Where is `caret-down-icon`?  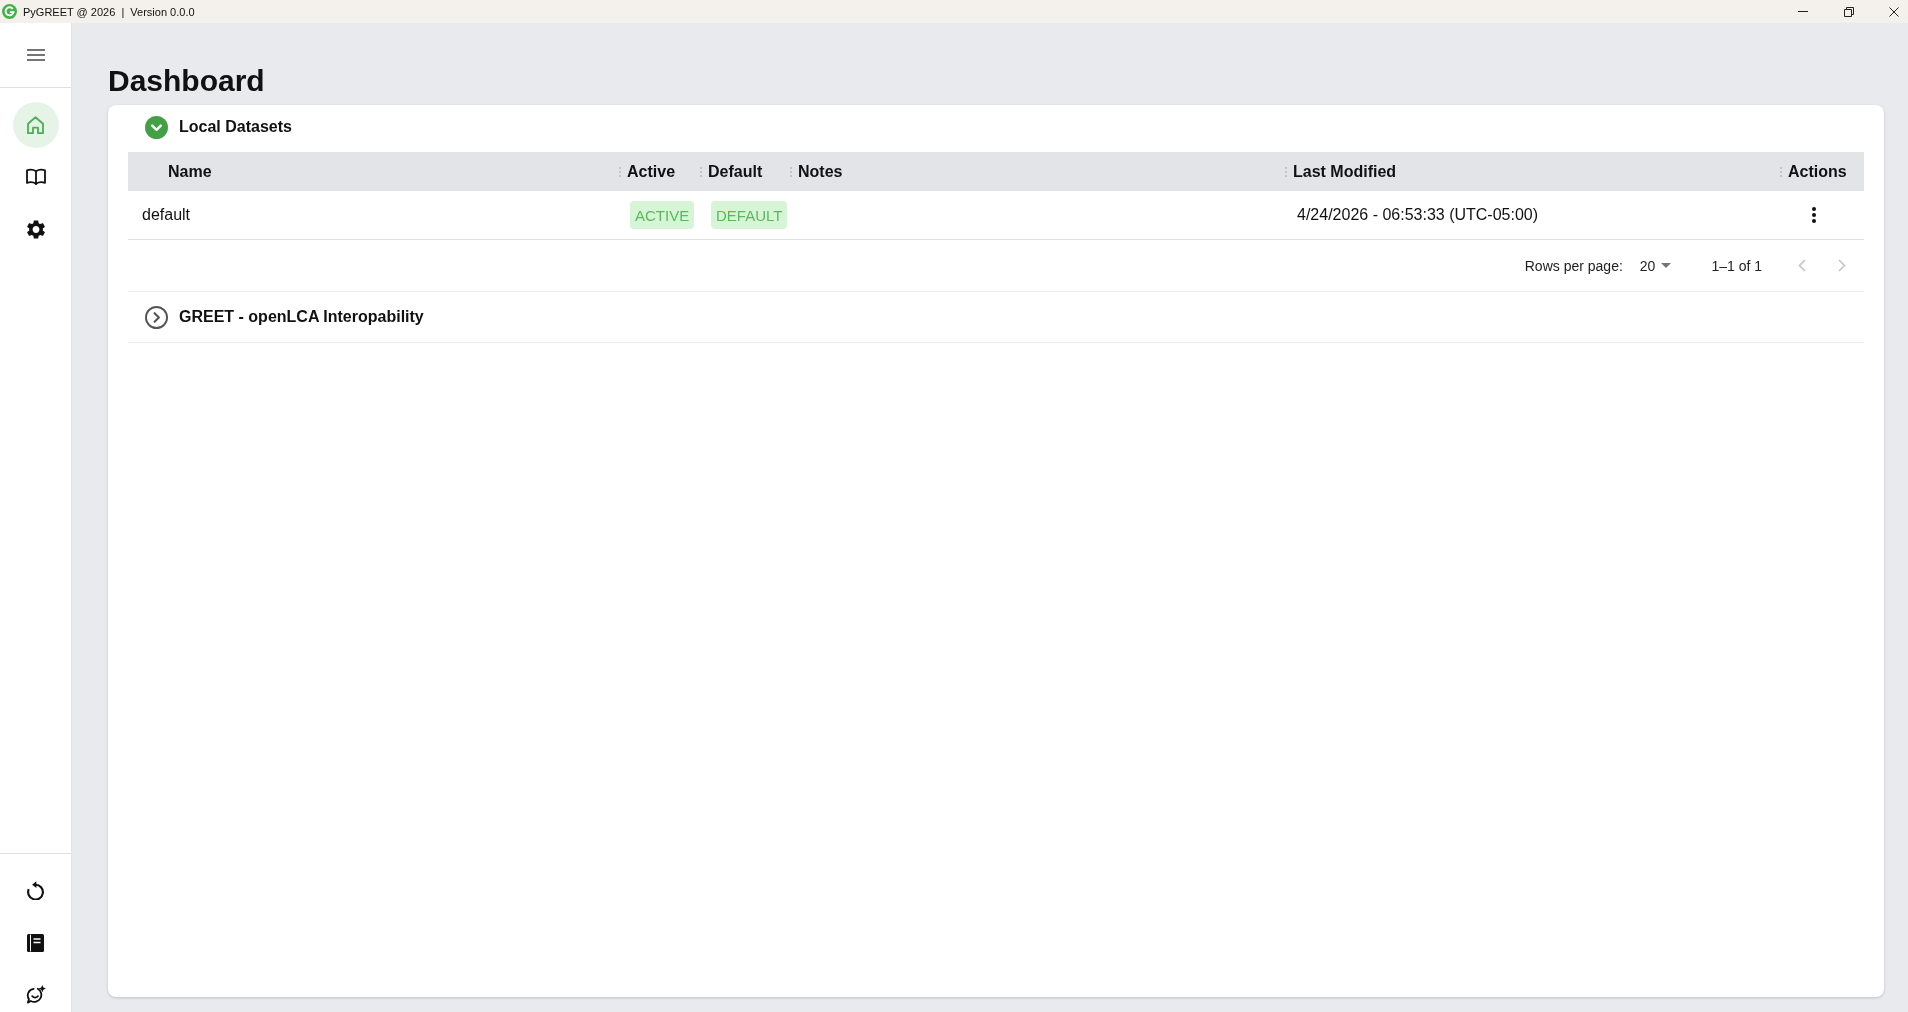
caret-down-icon is located at coordinates (1666, 265).